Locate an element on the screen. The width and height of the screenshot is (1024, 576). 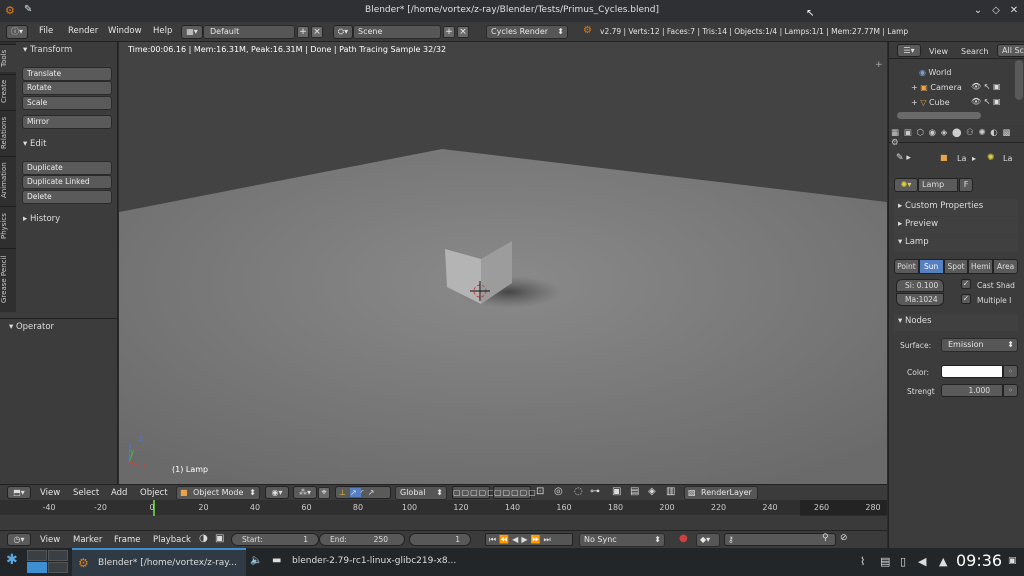
select-menu: Select is located at coordinates (86, 493).